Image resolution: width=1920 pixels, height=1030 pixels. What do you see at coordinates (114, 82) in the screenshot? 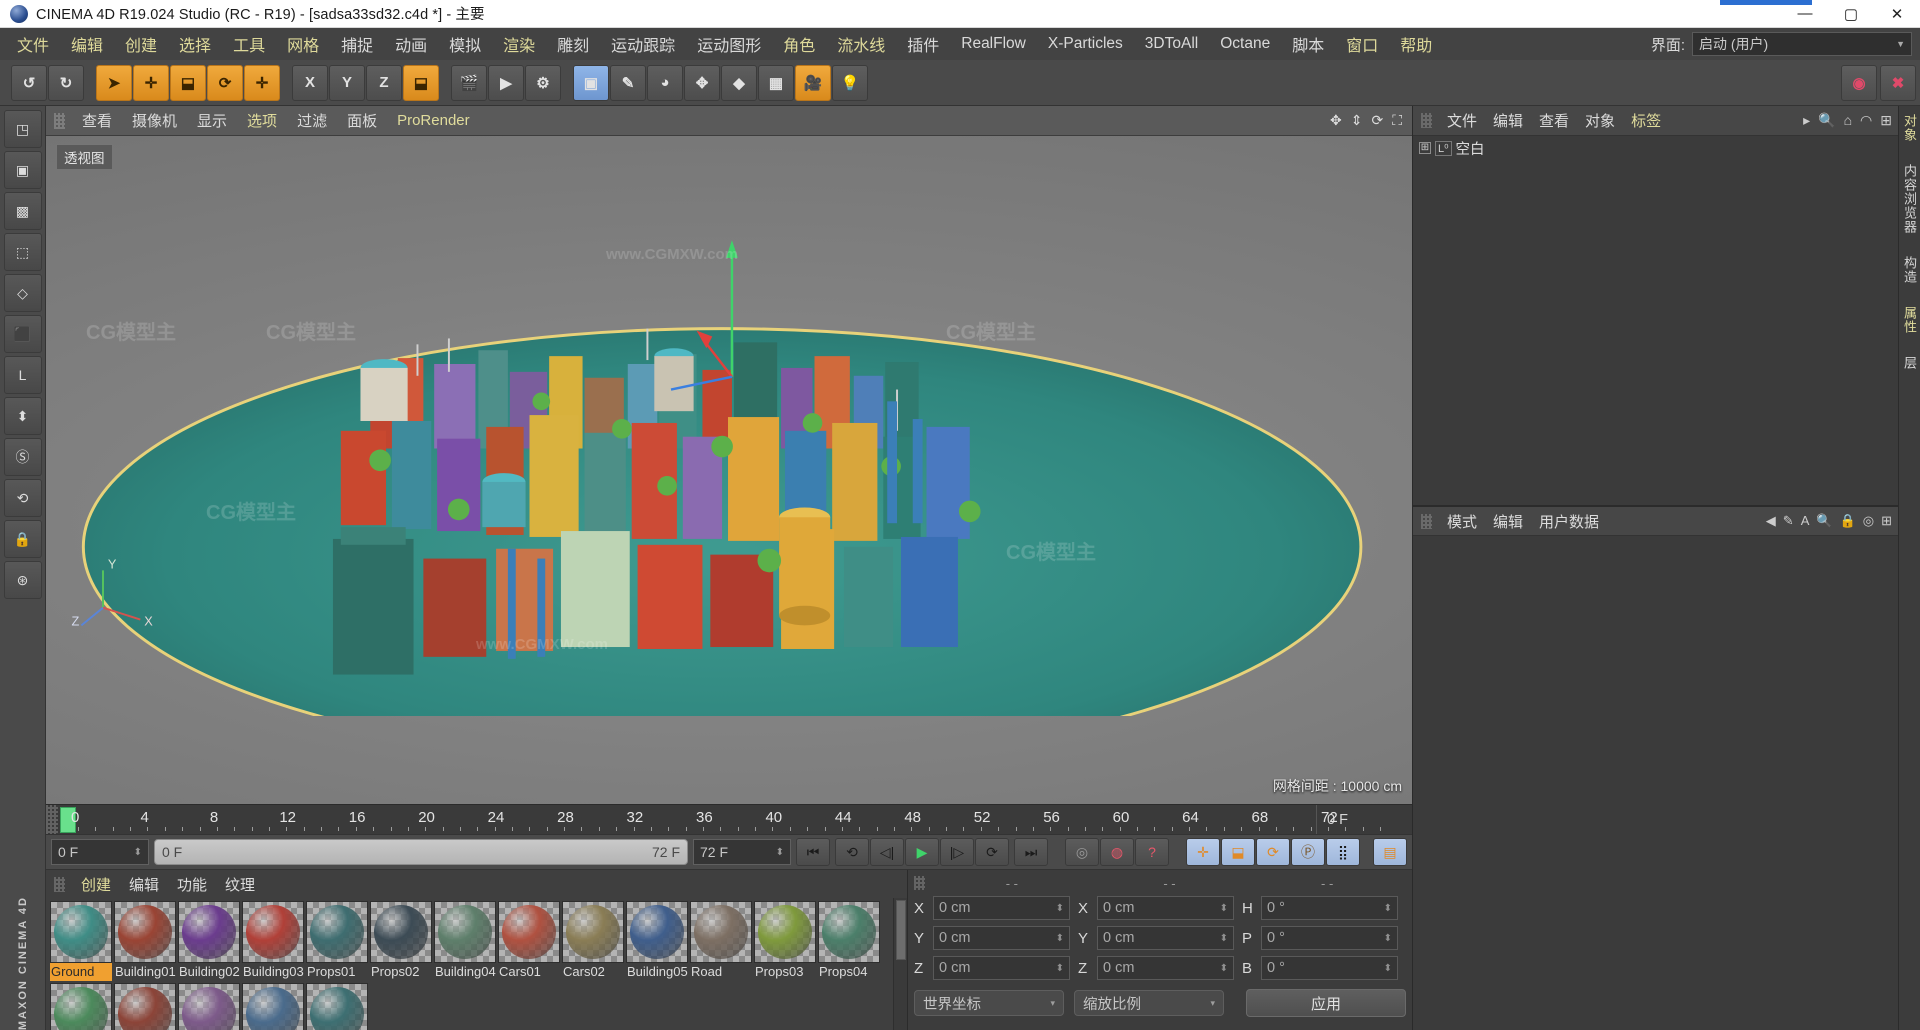
I see `live-selection-button: ➤` at bounding box center [114, 82].